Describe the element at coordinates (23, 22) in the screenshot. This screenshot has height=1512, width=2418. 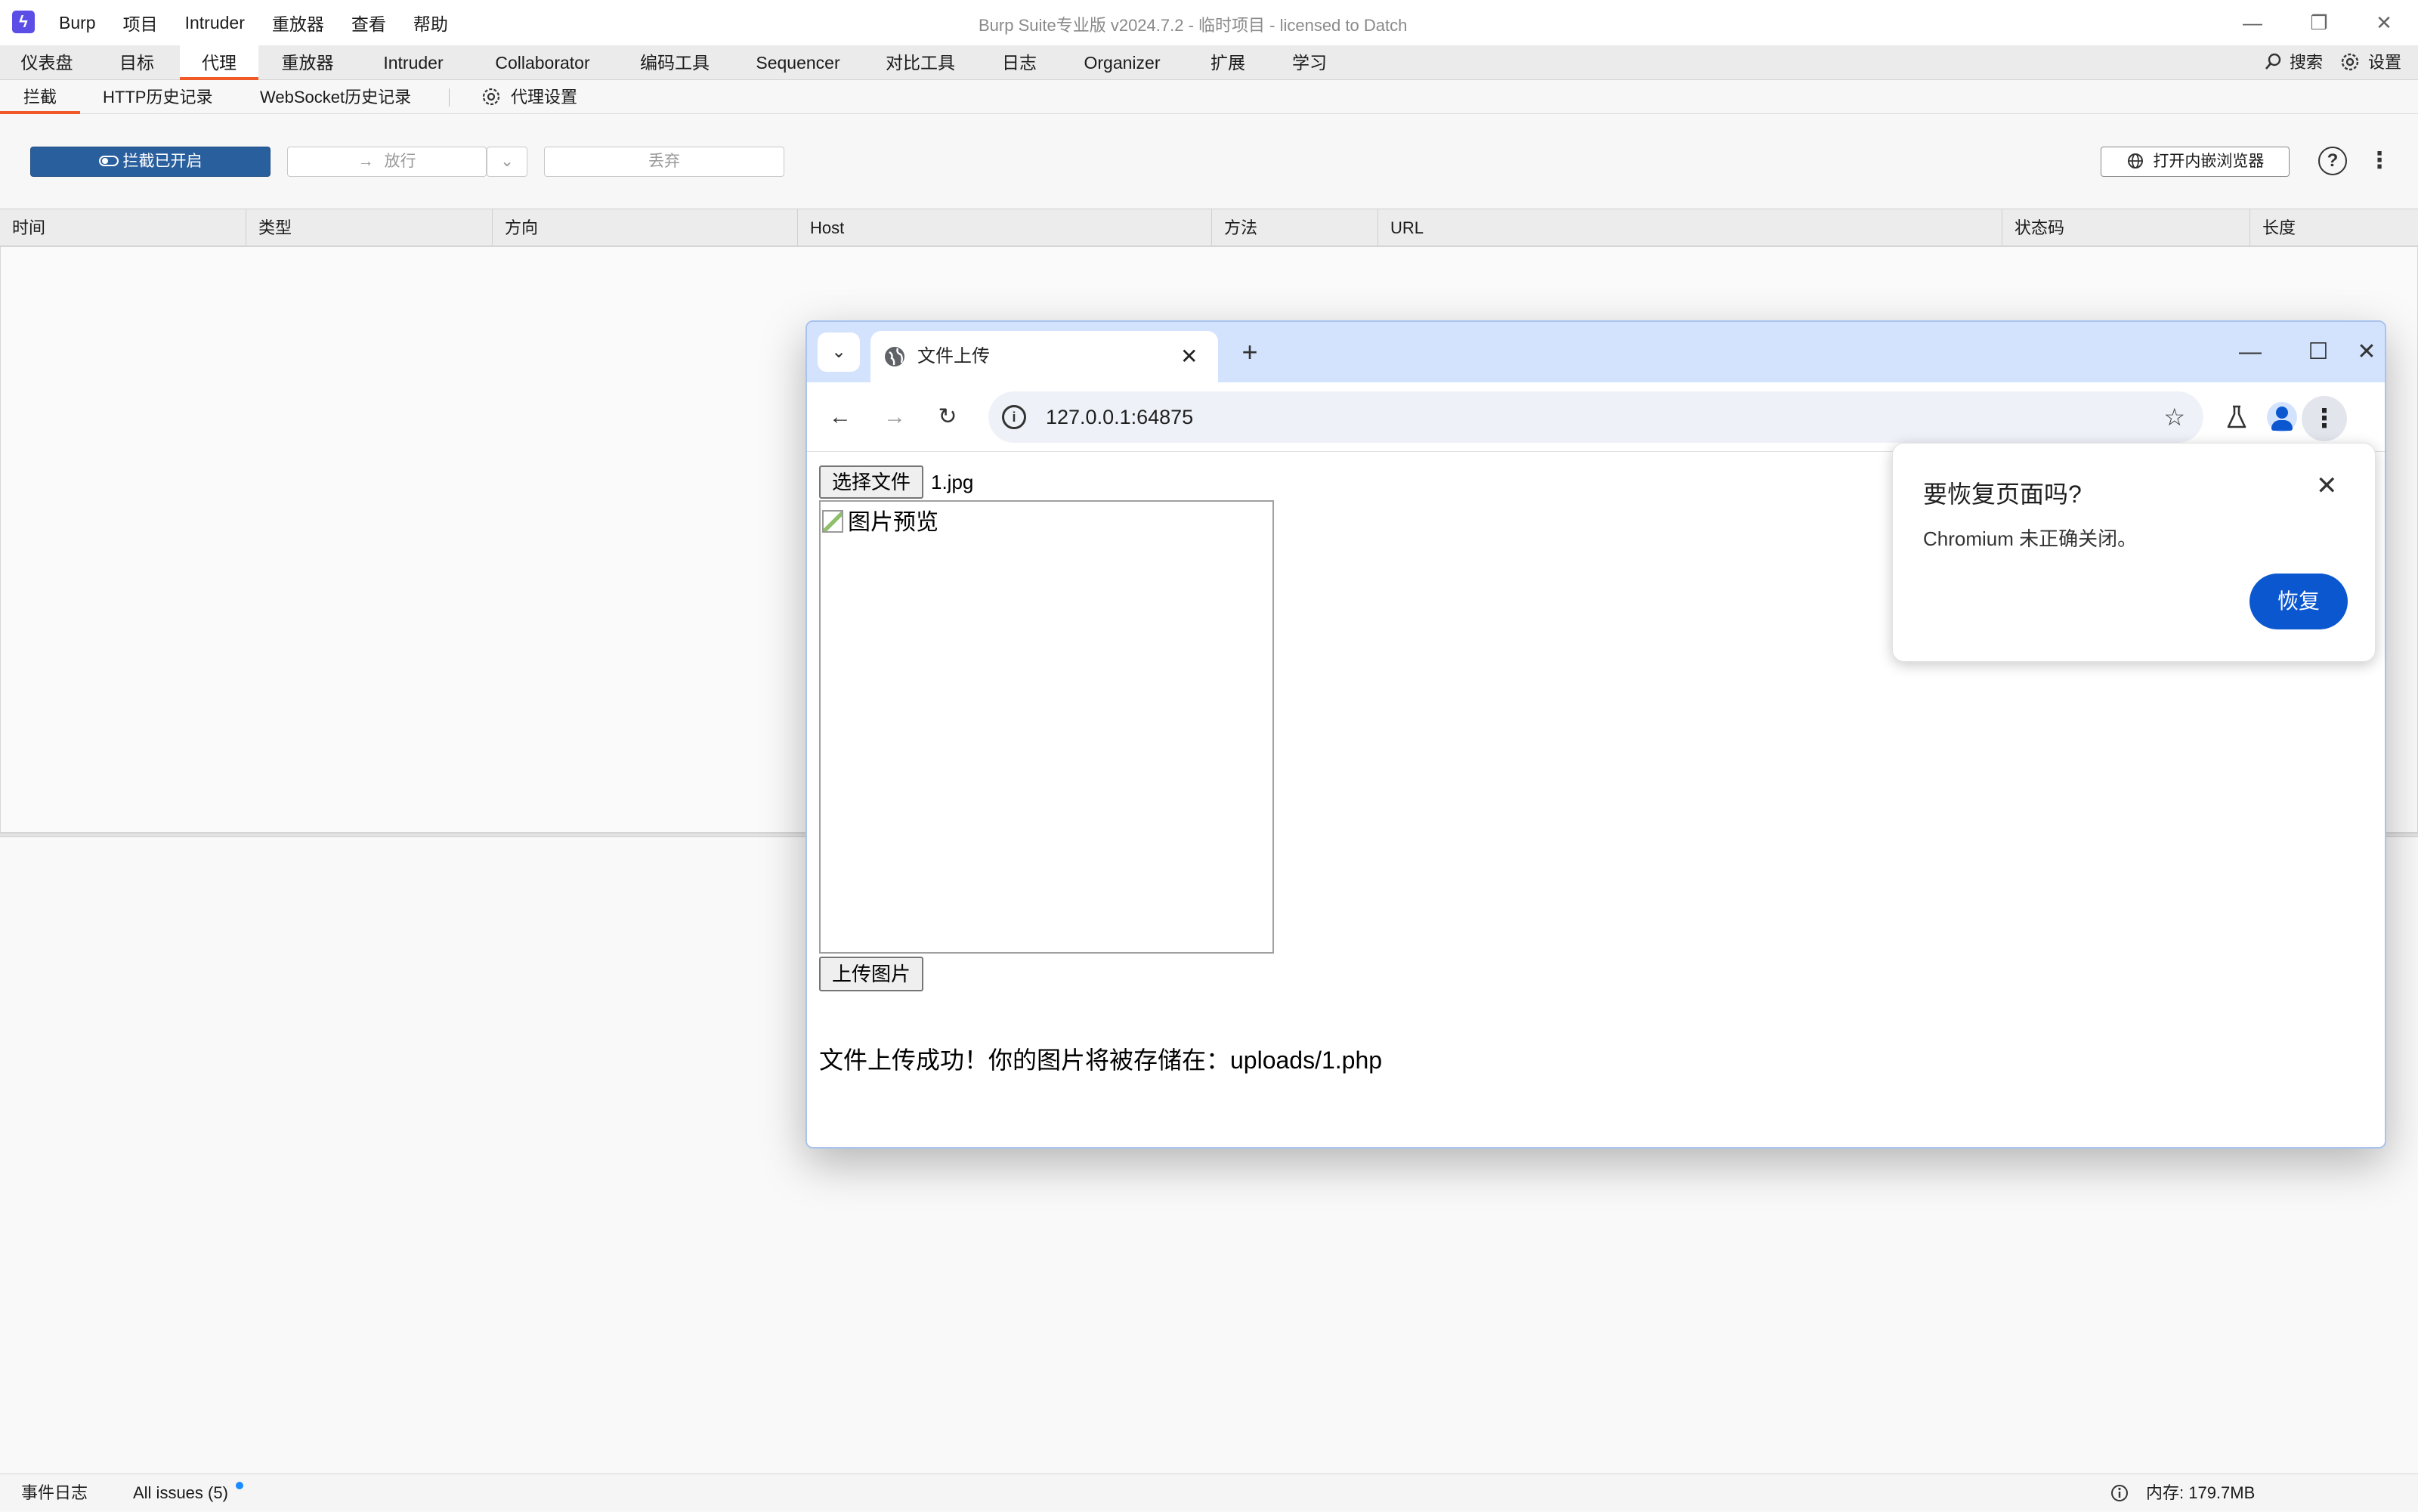
I see `burp-logo-icon: ϟ` at that location.